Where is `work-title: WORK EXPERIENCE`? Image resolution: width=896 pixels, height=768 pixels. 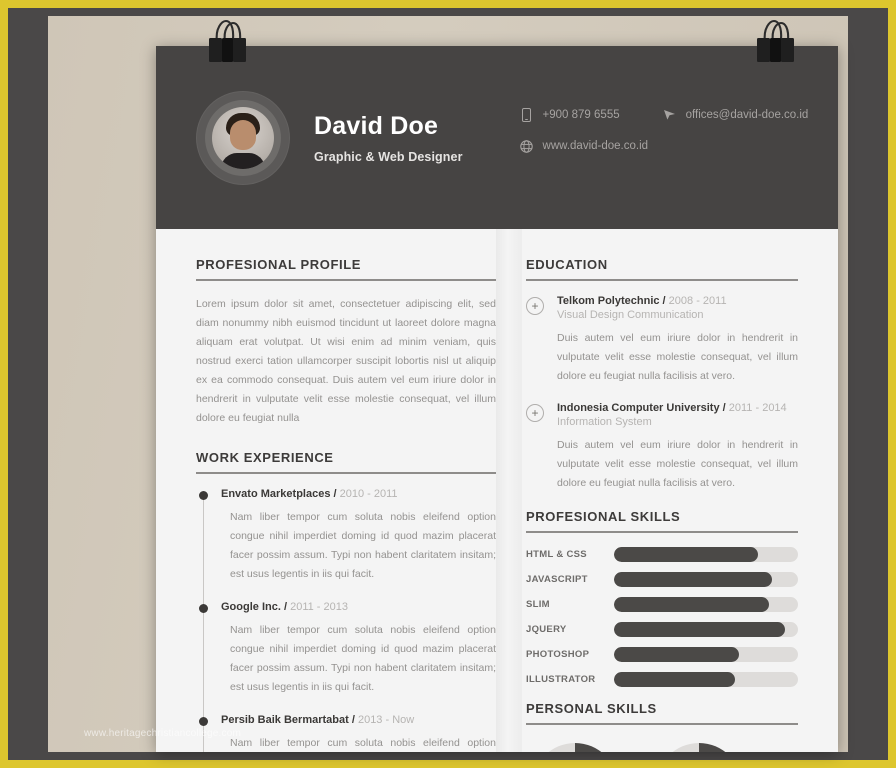
work-title: WORK EXPERIENCE is located at coordinates (265, 457).